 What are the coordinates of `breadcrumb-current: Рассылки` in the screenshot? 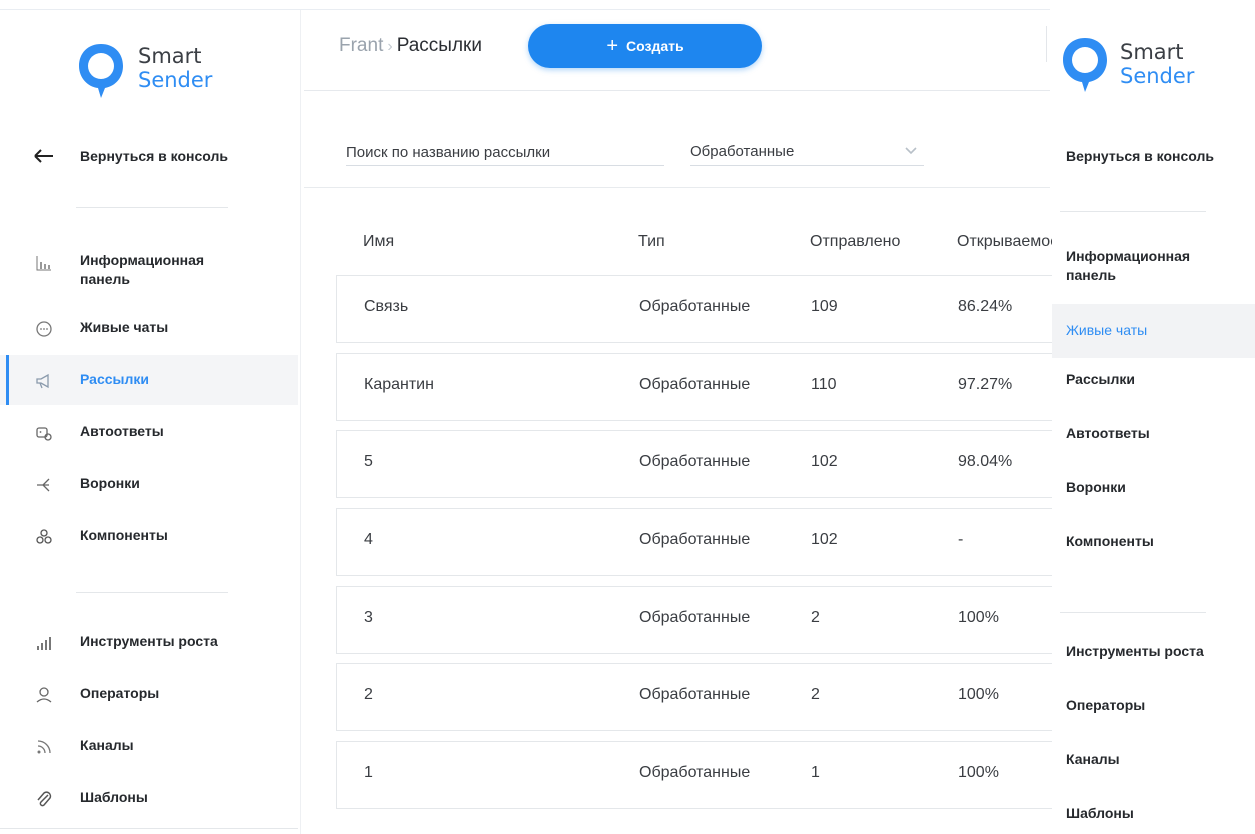 It's located at (439, 45).